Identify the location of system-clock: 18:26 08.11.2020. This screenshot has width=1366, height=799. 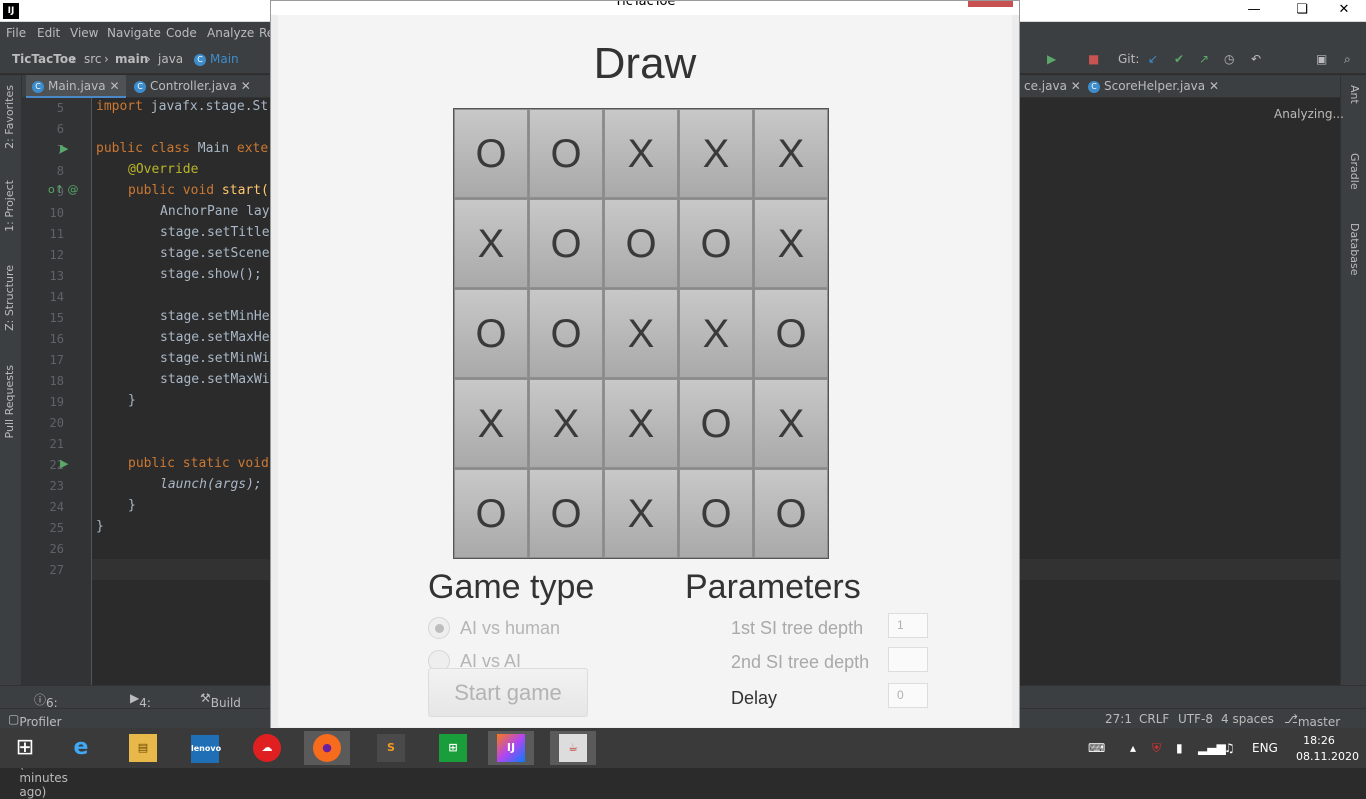
(1327, 749).